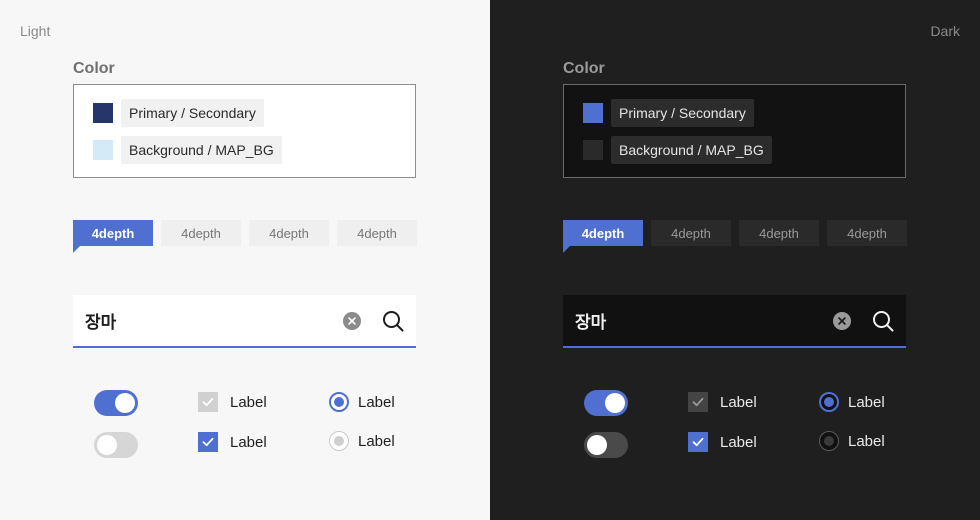 This screenshot has height=520, width=980. Describe the element at coordinates (945, 31) in the screenshot. I see `mode-label: Dark` at that location.